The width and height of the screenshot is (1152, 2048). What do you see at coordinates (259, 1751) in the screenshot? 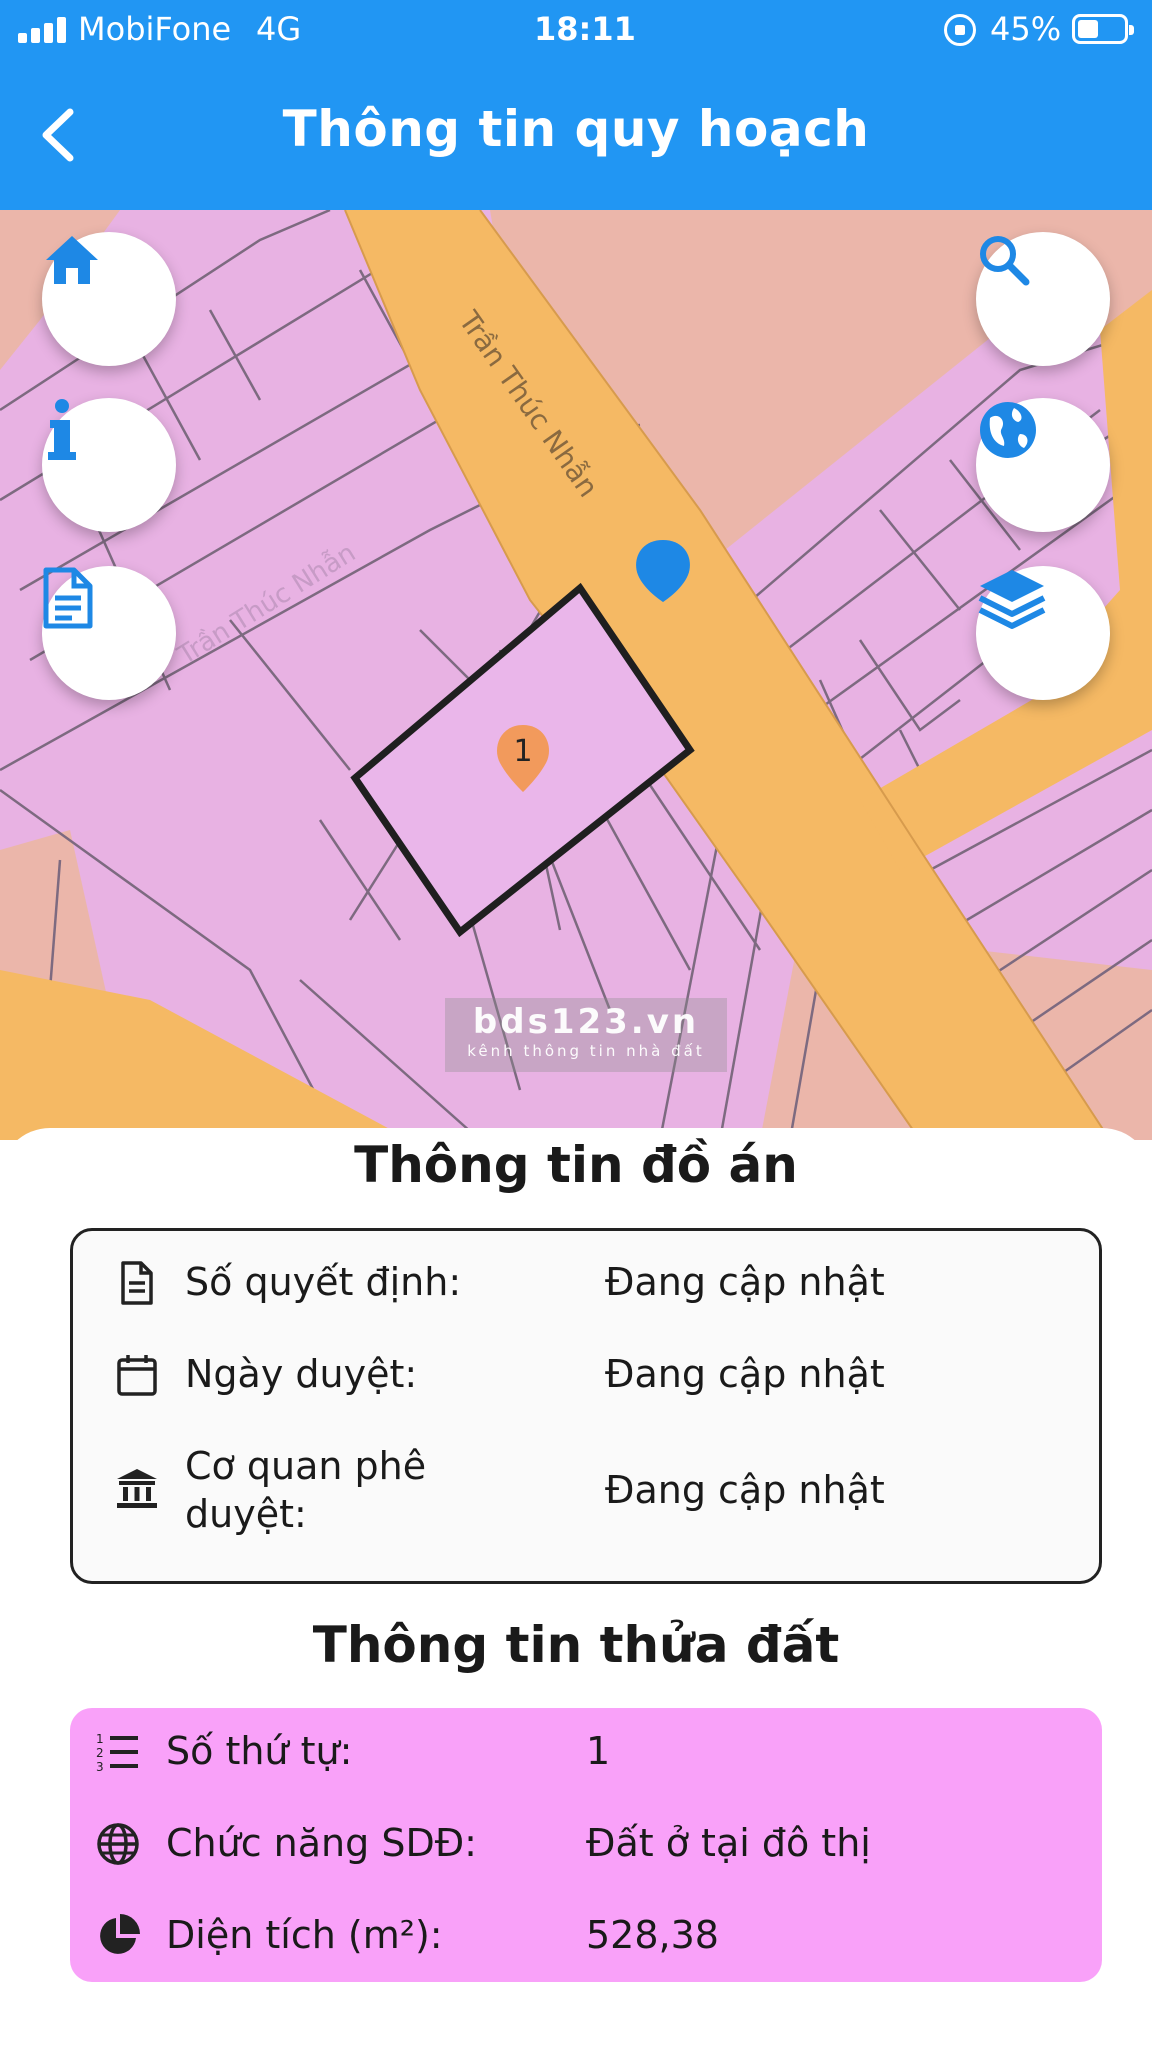
I see `parcel-label-number: Số thứ tự:` at bounding box center [259, 1751].